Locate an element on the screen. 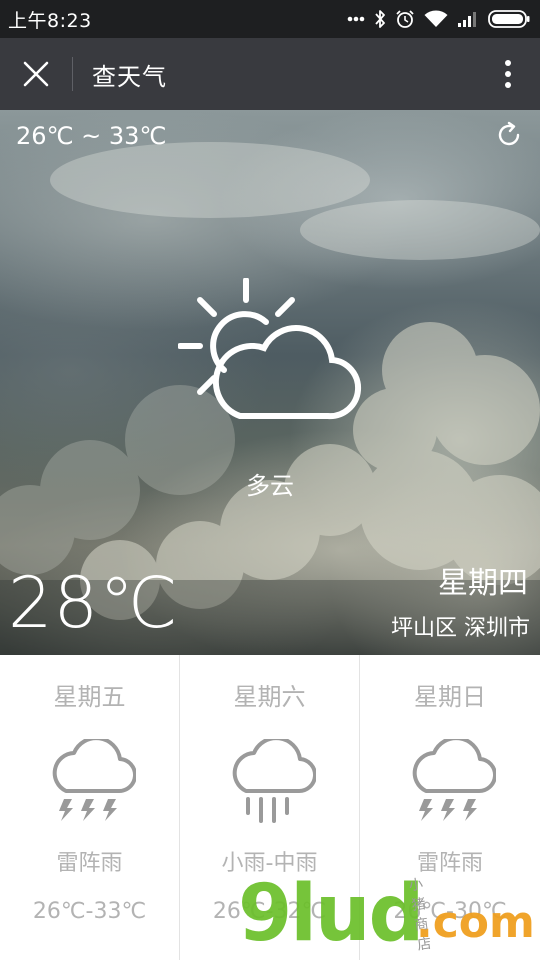 This screenshot has height=960, width=540. current-temperature: 28℃ is located at coordinates (93, 603).